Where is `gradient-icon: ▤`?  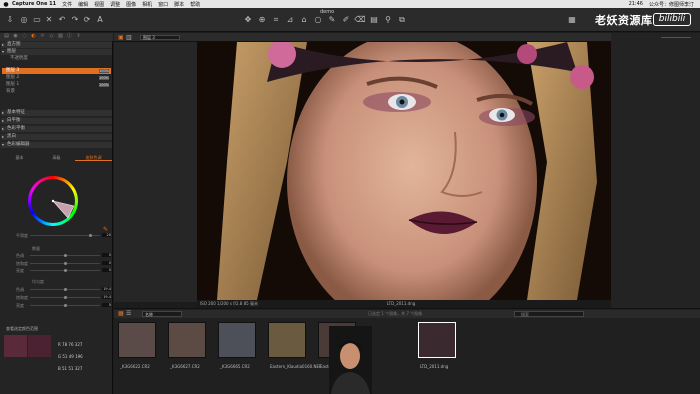
gradient-icon: ▤ is located at coordinates (374, 20).